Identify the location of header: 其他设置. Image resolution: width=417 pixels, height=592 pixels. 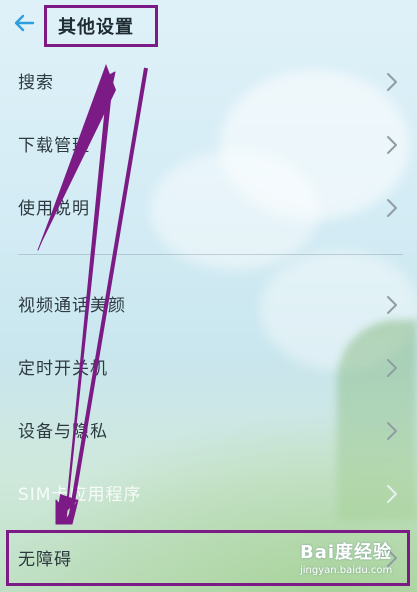
(208, 25).